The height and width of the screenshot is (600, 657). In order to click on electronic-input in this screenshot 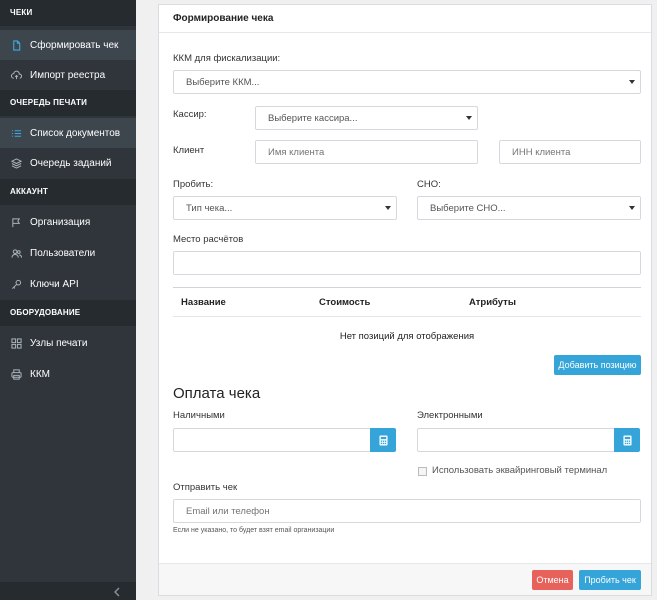, I will do `click(516, 440)`.